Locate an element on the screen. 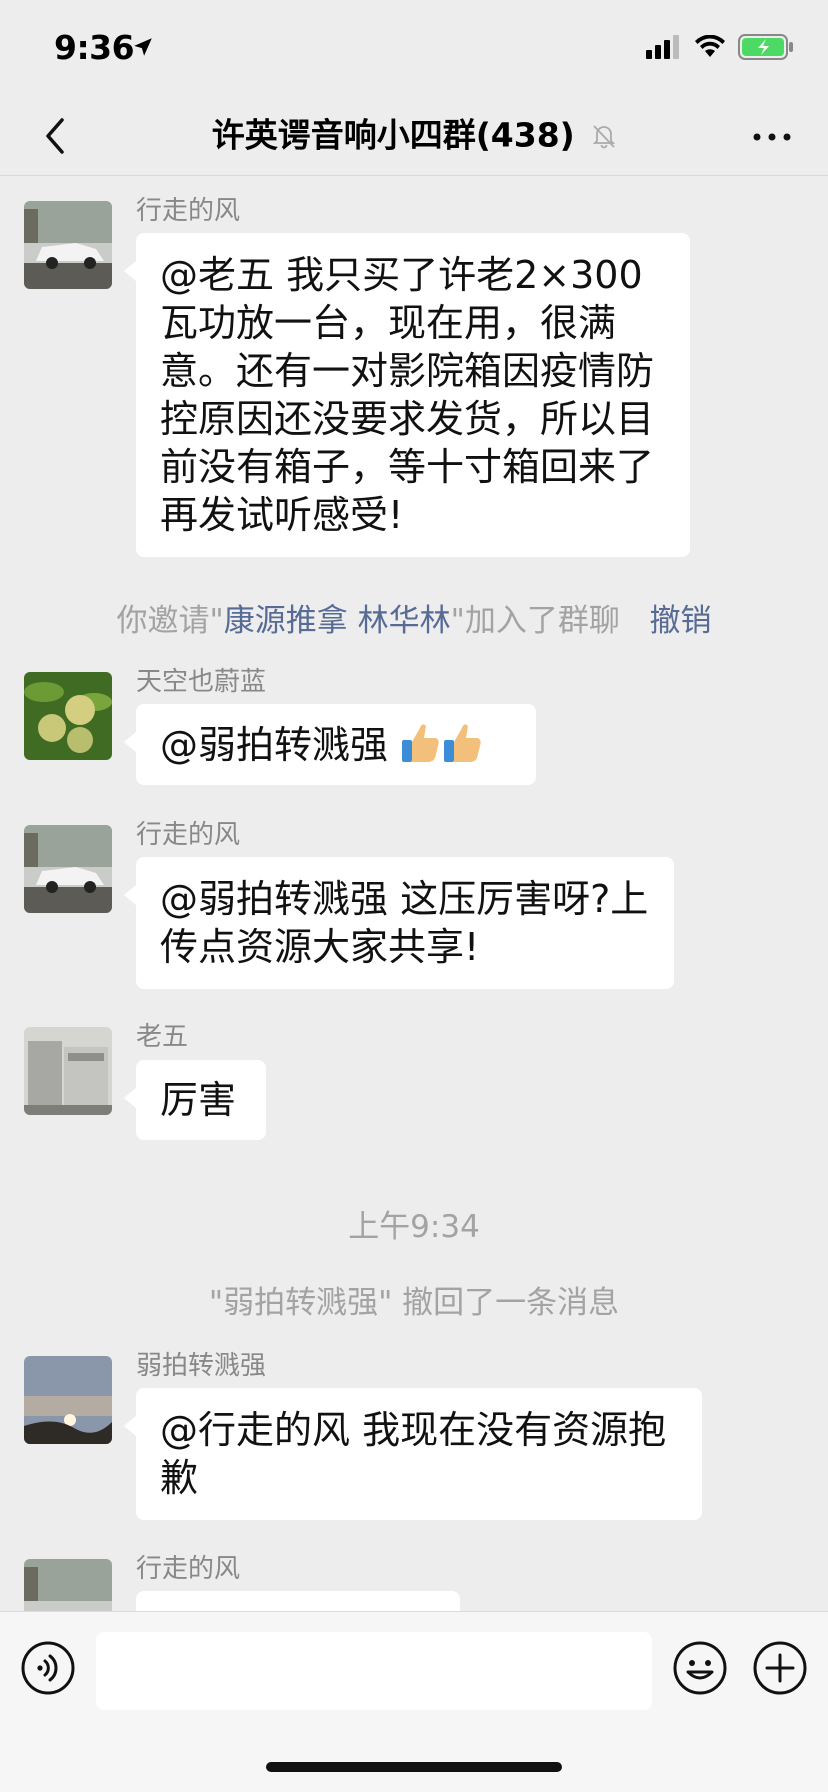 The image size is (828, 1792). emoji-icon is located at coordinates (700, 1668).